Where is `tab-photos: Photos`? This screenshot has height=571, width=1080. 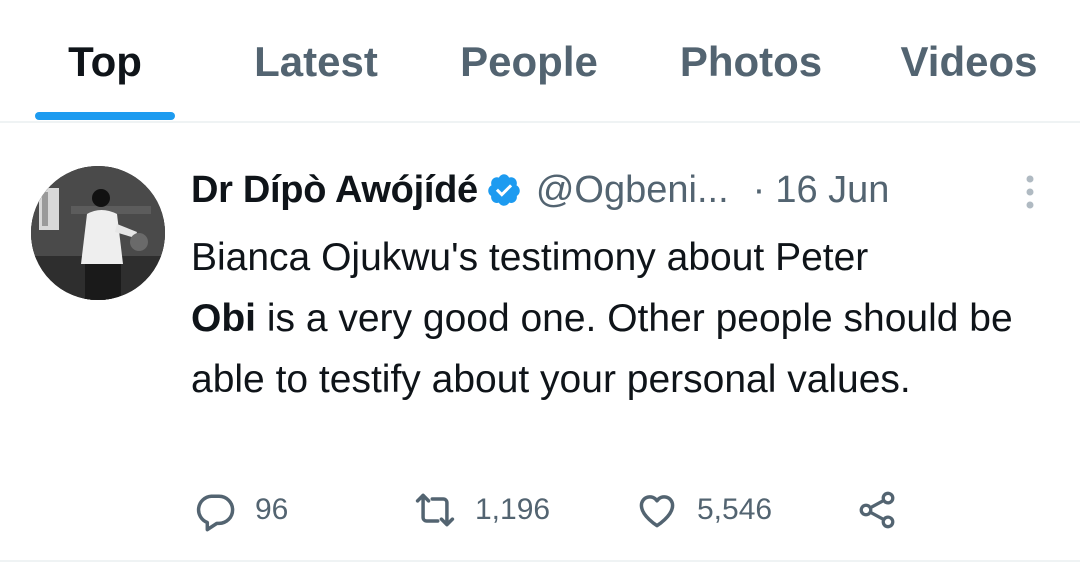 tab-photos: Photos is located at coordinates (751, 80).